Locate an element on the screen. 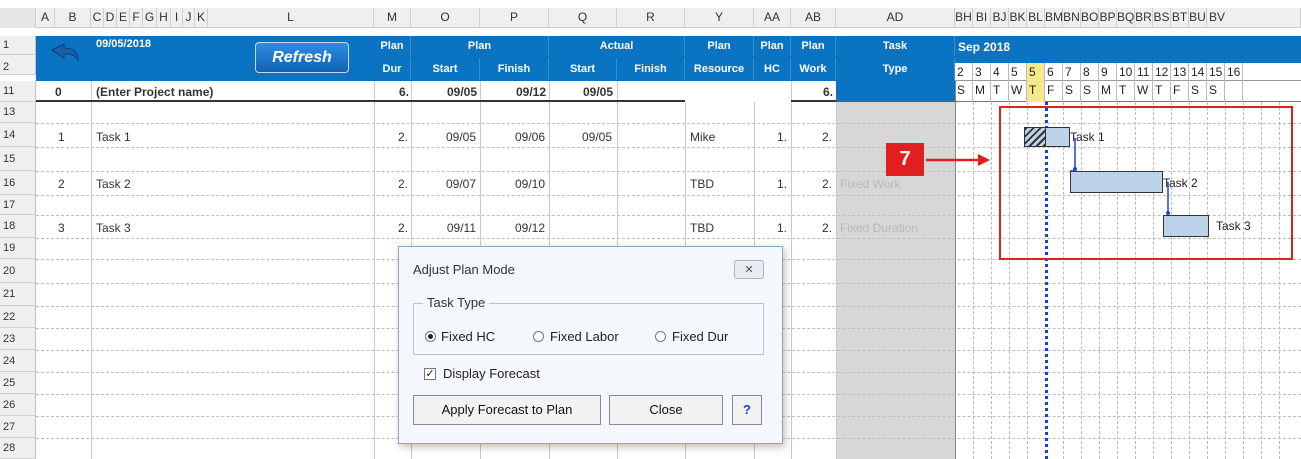  task-3-resource: TBD is located at coordinates (702, 228).